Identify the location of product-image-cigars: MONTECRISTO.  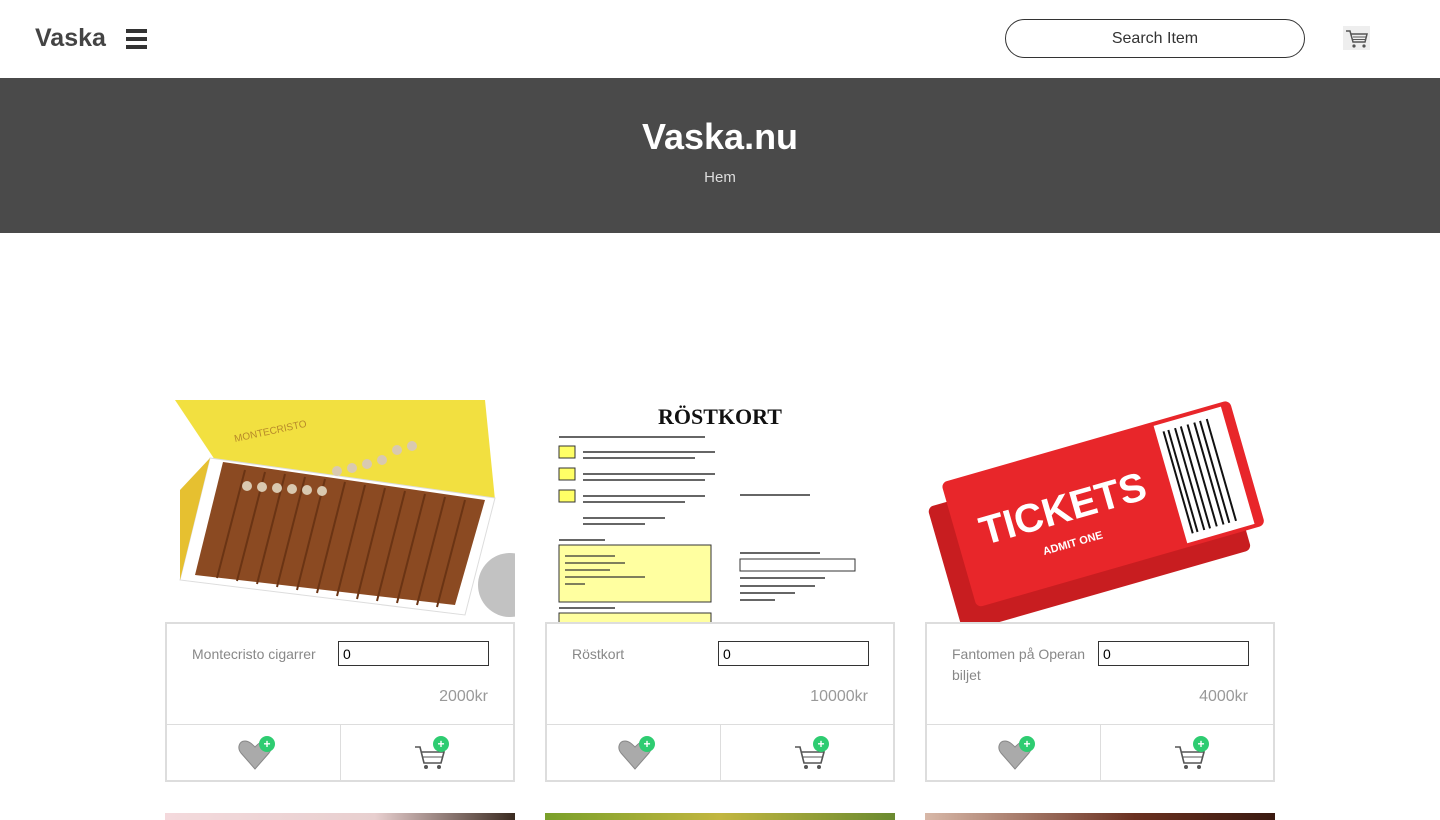
(340, 511).